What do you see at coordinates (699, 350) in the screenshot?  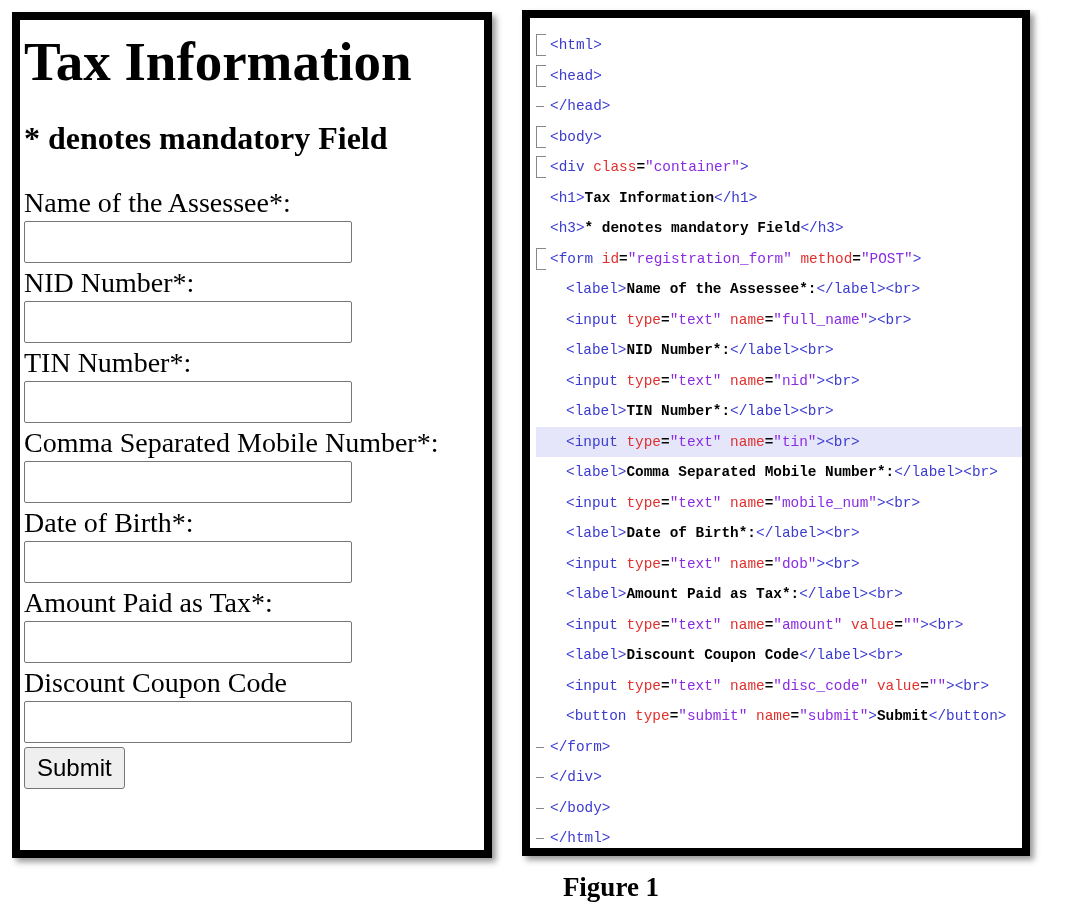 I see `code-line: <label>NID Number*:</label><br>` at bounding box center [699, 350].